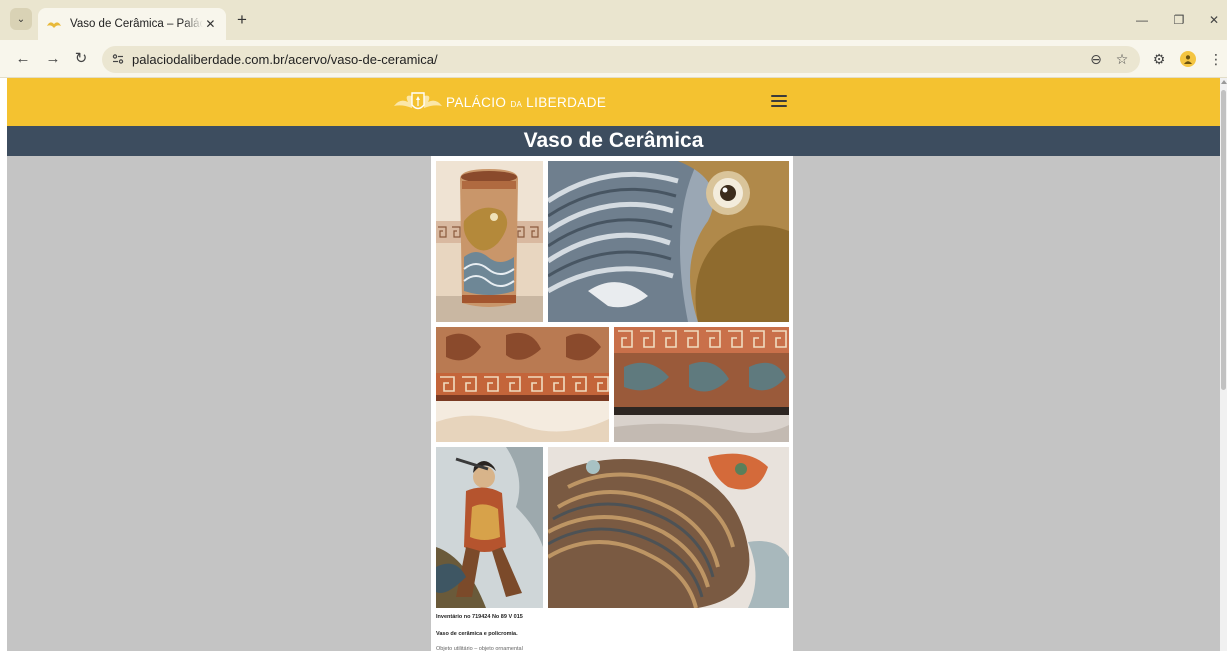 This screenshot has width=1227, height=651. I want to click on page-left-edge, so click(3, 364).